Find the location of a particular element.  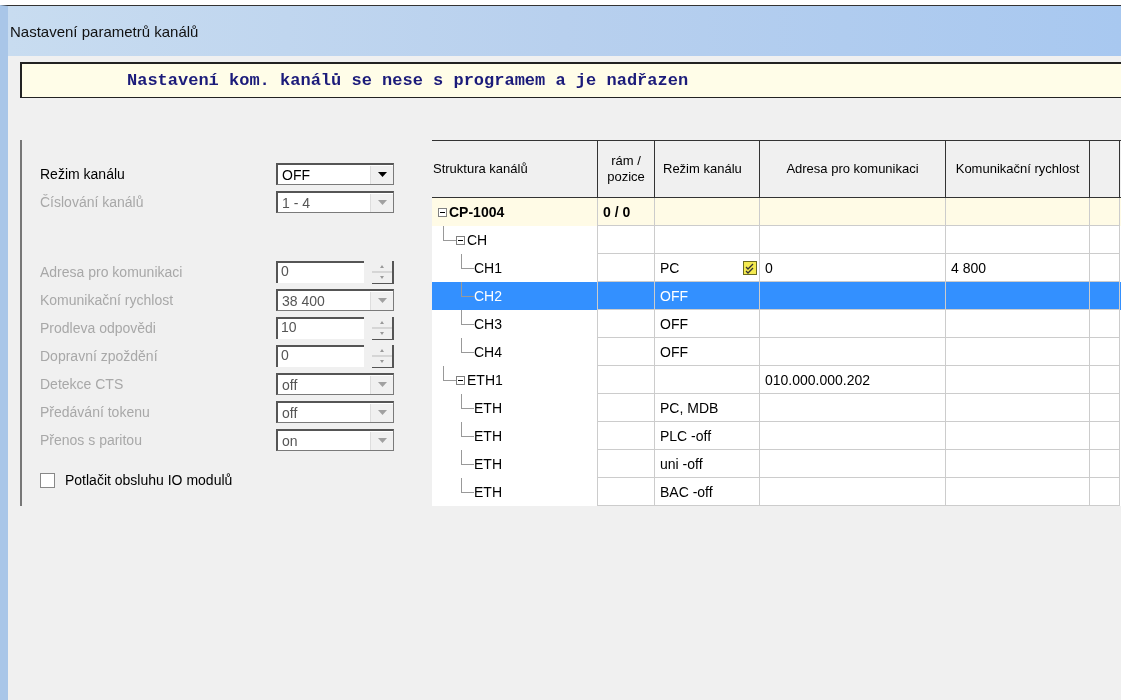

field-label: Prodleva odpovědi is located at coordinates (98, 328).